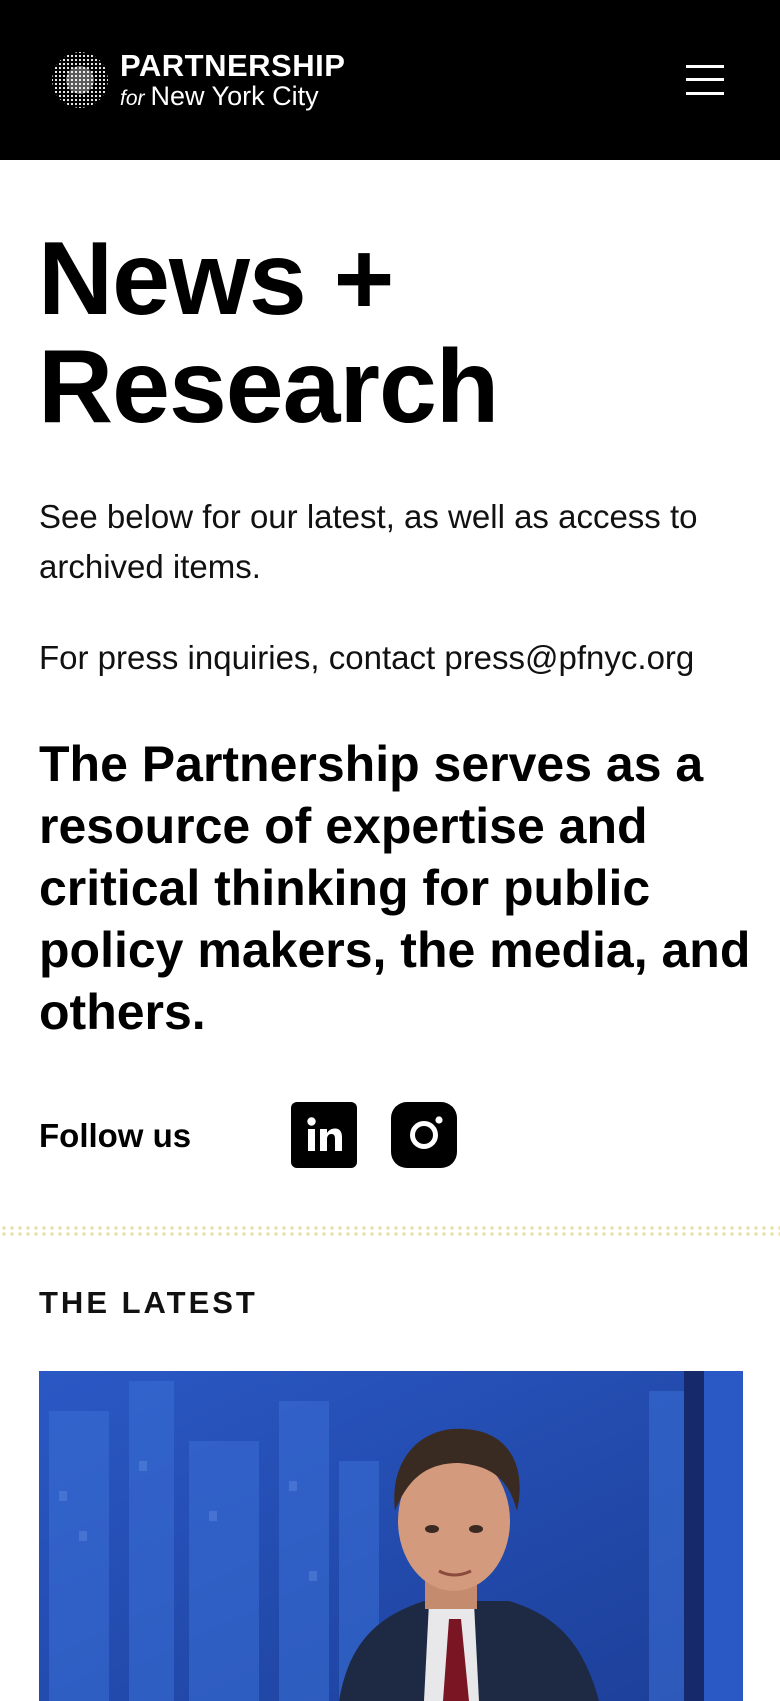  I want to click on page-title: News + Research, so click(388, 333).